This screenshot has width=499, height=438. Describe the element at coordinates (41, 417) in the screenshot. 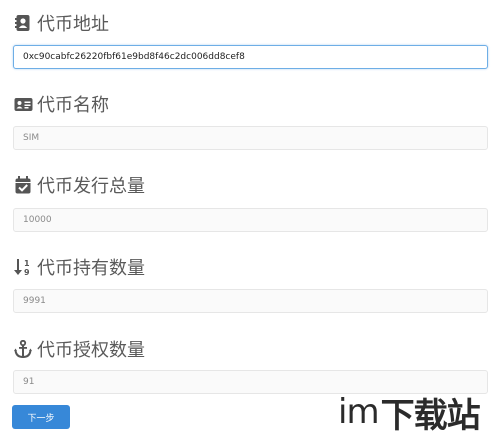

I see `next-step-button: 下一步` at that location.